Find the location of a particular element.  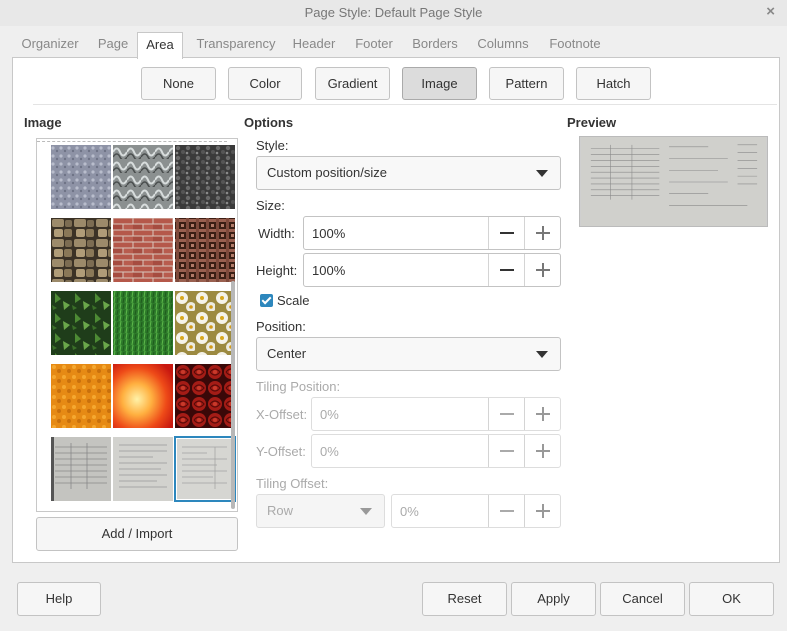

gray-textured-icon is located at coordinates (81, 177).